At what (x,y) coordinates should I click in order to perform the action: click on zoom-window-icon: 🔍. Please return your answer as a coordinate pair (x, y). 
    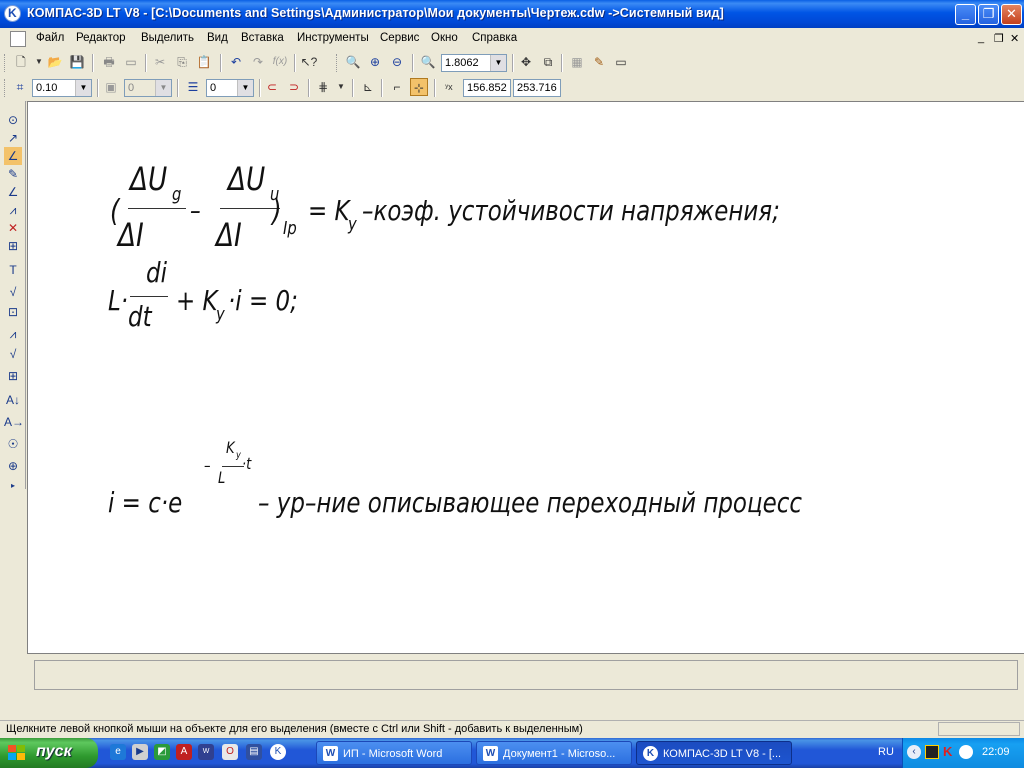
    Looking at the image, I should click on (353, 62).